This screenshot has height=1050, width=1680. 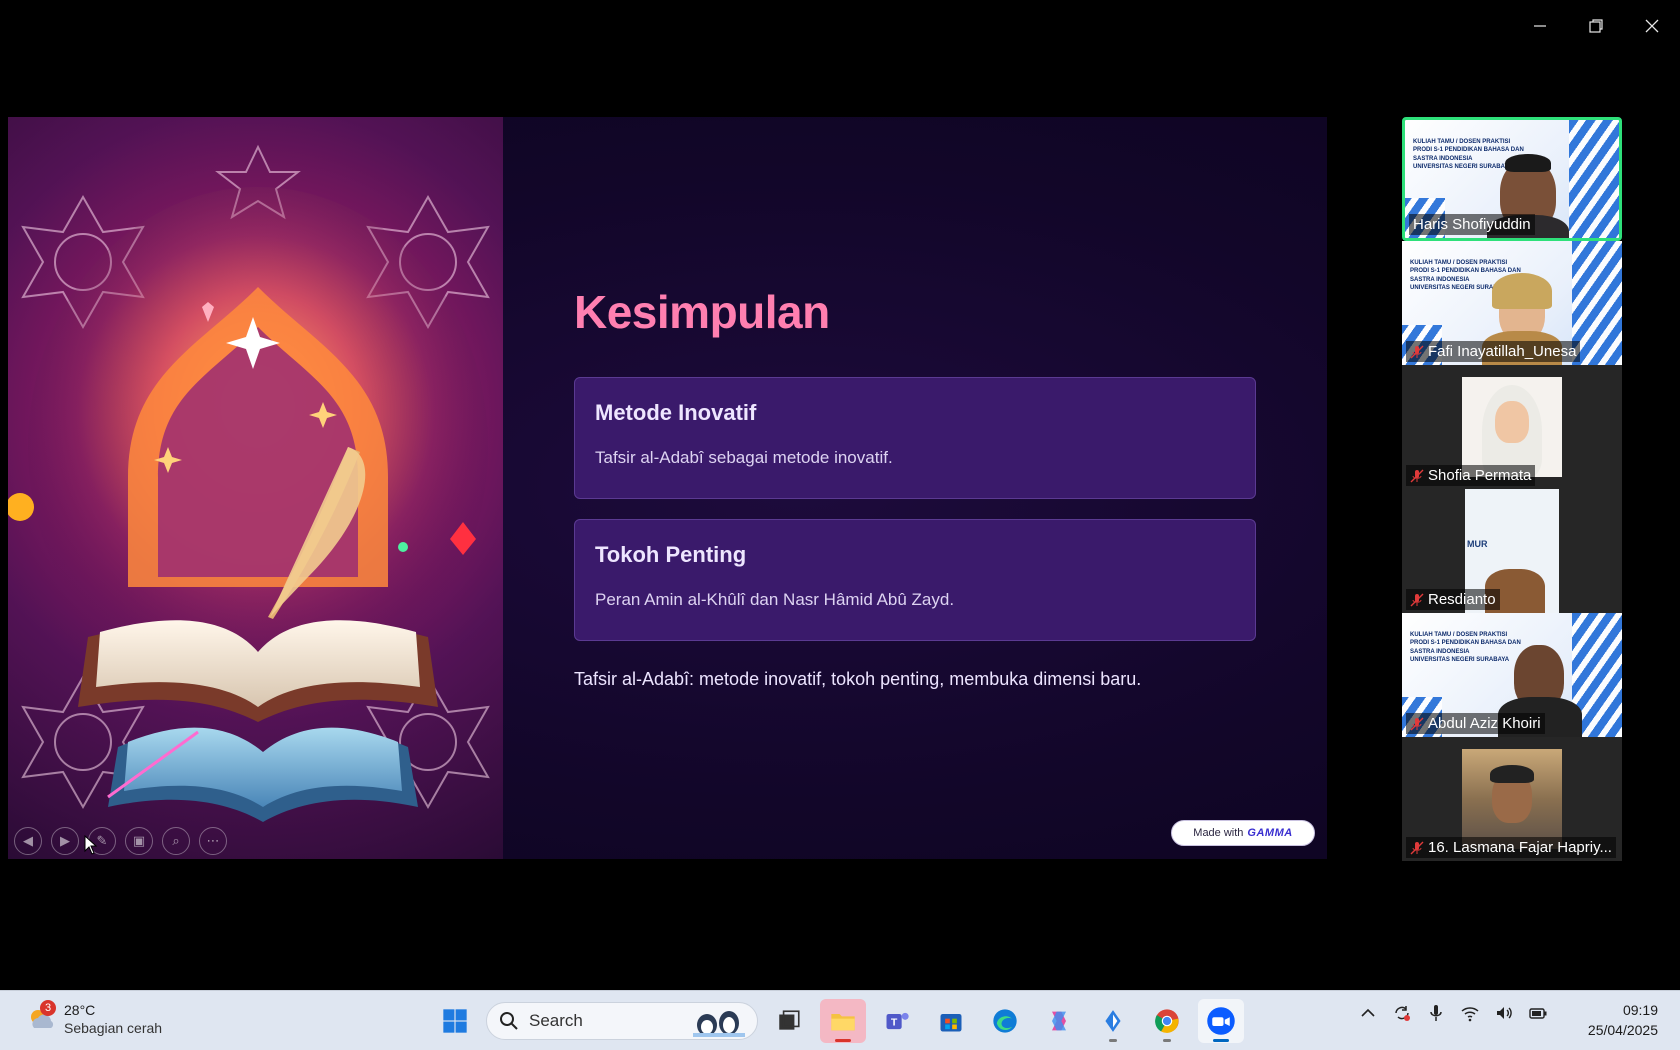 I want to click on teams-button: T, so click(x=897, y=1021).